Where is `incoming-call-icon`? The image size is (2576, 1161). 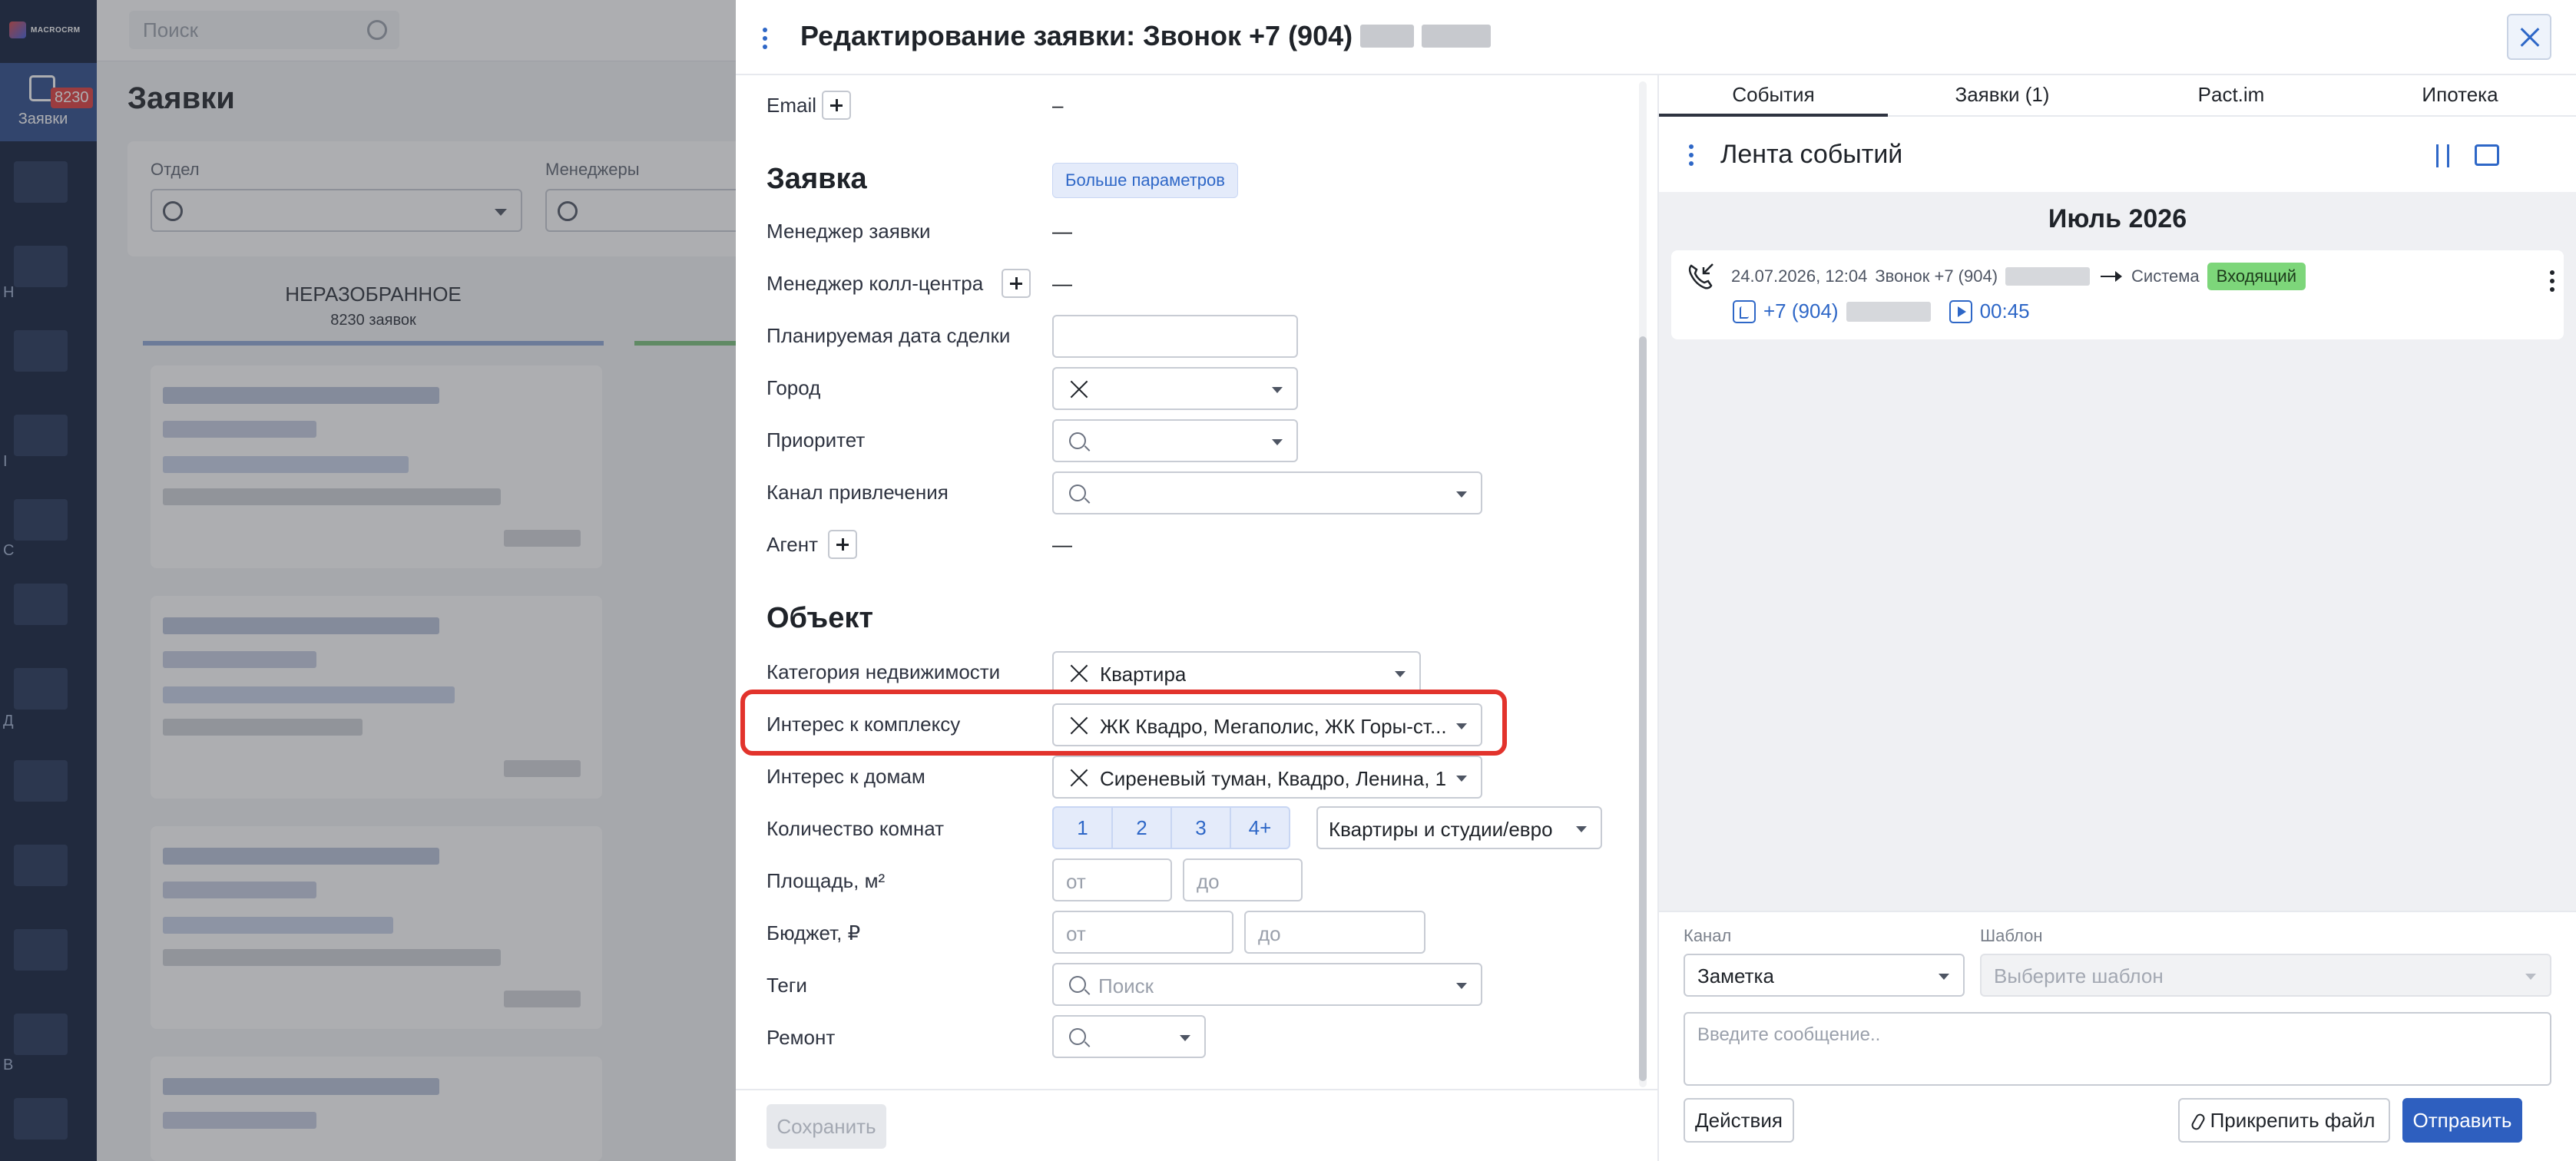
incoming-call-icon is located at coordinates (1700, 276).